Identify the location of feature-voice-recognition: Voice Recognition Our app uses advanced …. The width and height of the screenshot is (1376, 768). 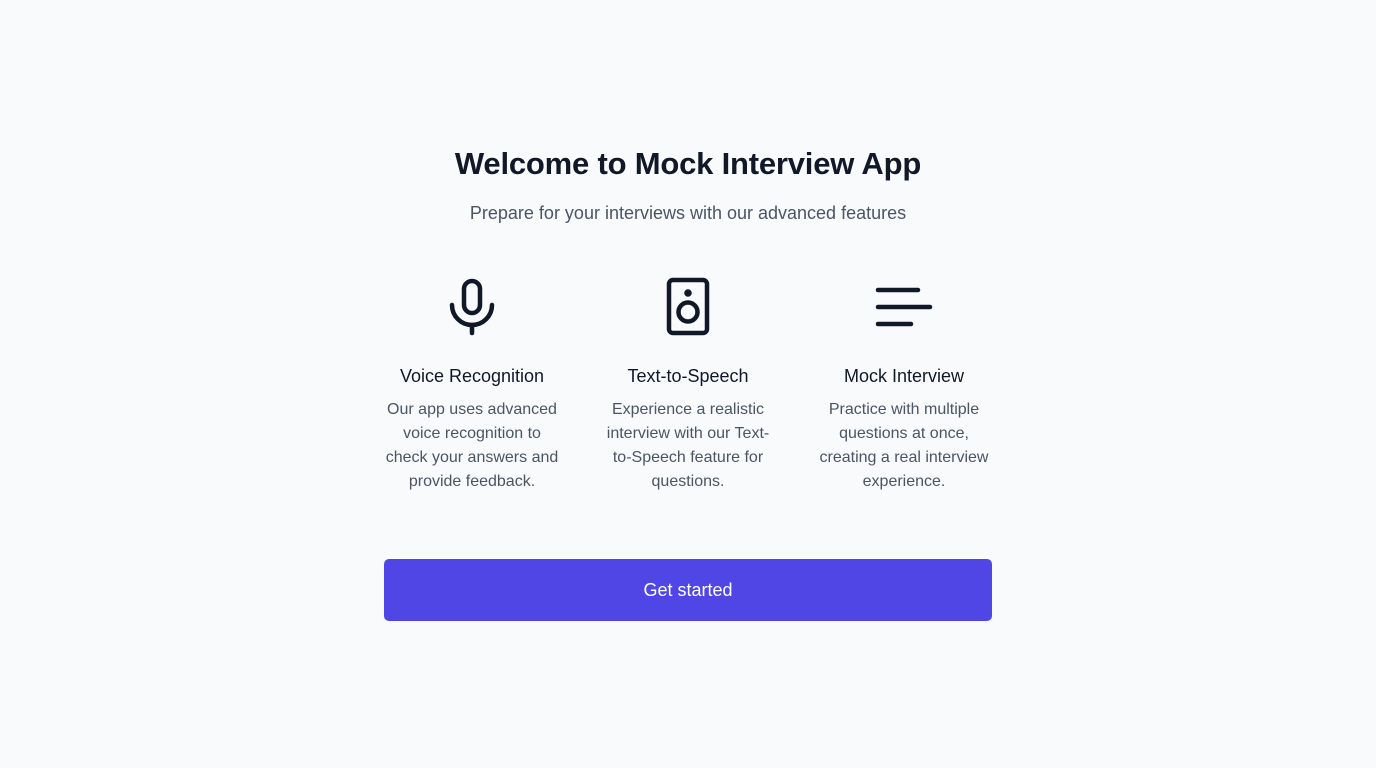
(472, 385).